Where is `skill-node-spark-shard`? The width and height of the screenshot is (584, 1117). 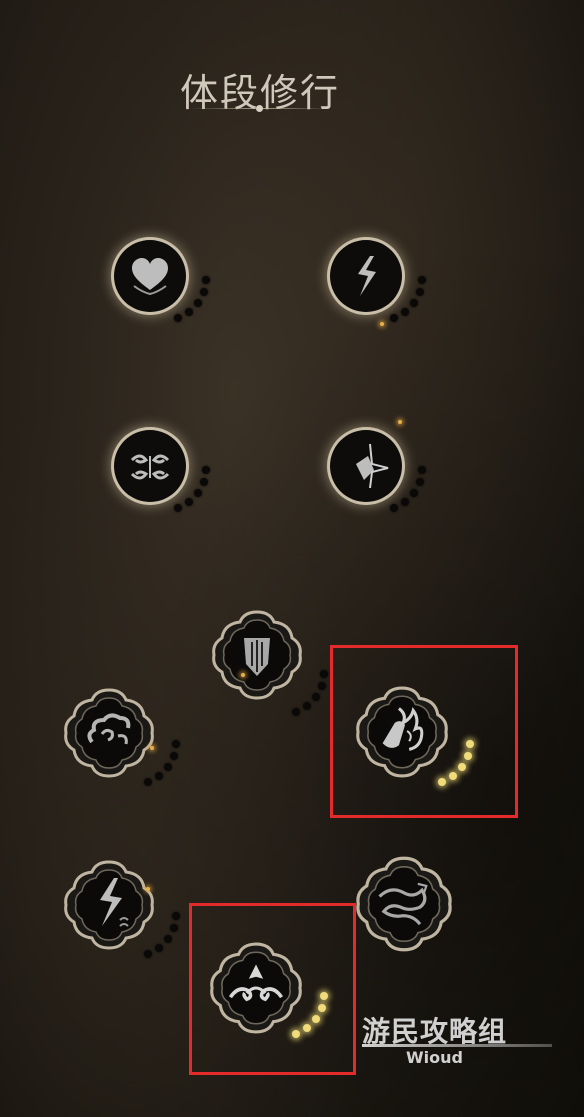
skill-node-spark-shard is located at coordinates (381, 478).